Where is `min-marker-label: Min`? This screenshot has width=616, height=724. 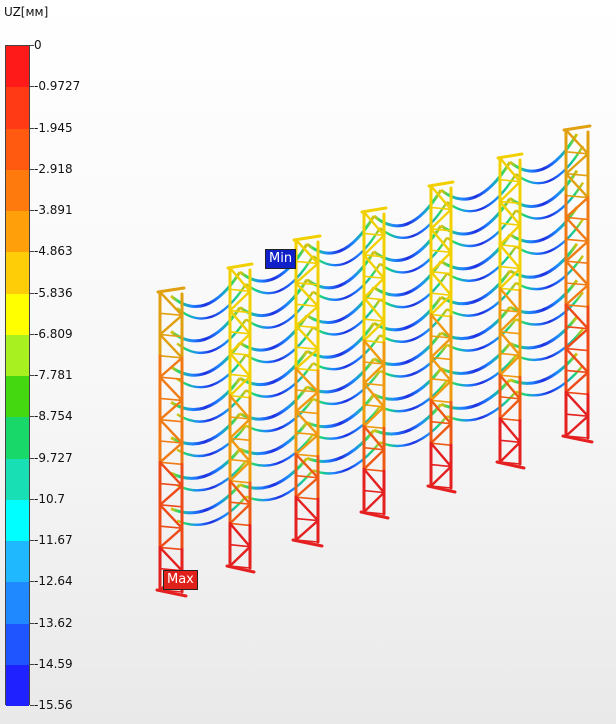
min-marker-label: Min is located at coordinates (281, 259).